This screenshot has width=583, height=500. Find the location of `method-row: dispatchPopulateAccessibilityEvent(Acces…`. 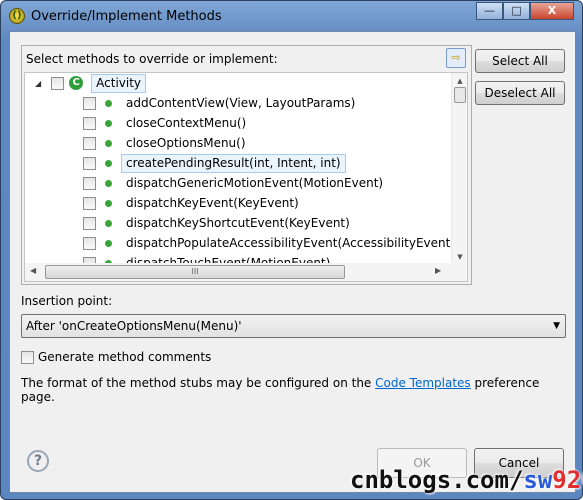

method-row: dispatchPopulateAccessibilityEvent(Acces… is located at coordinates (269, 243).